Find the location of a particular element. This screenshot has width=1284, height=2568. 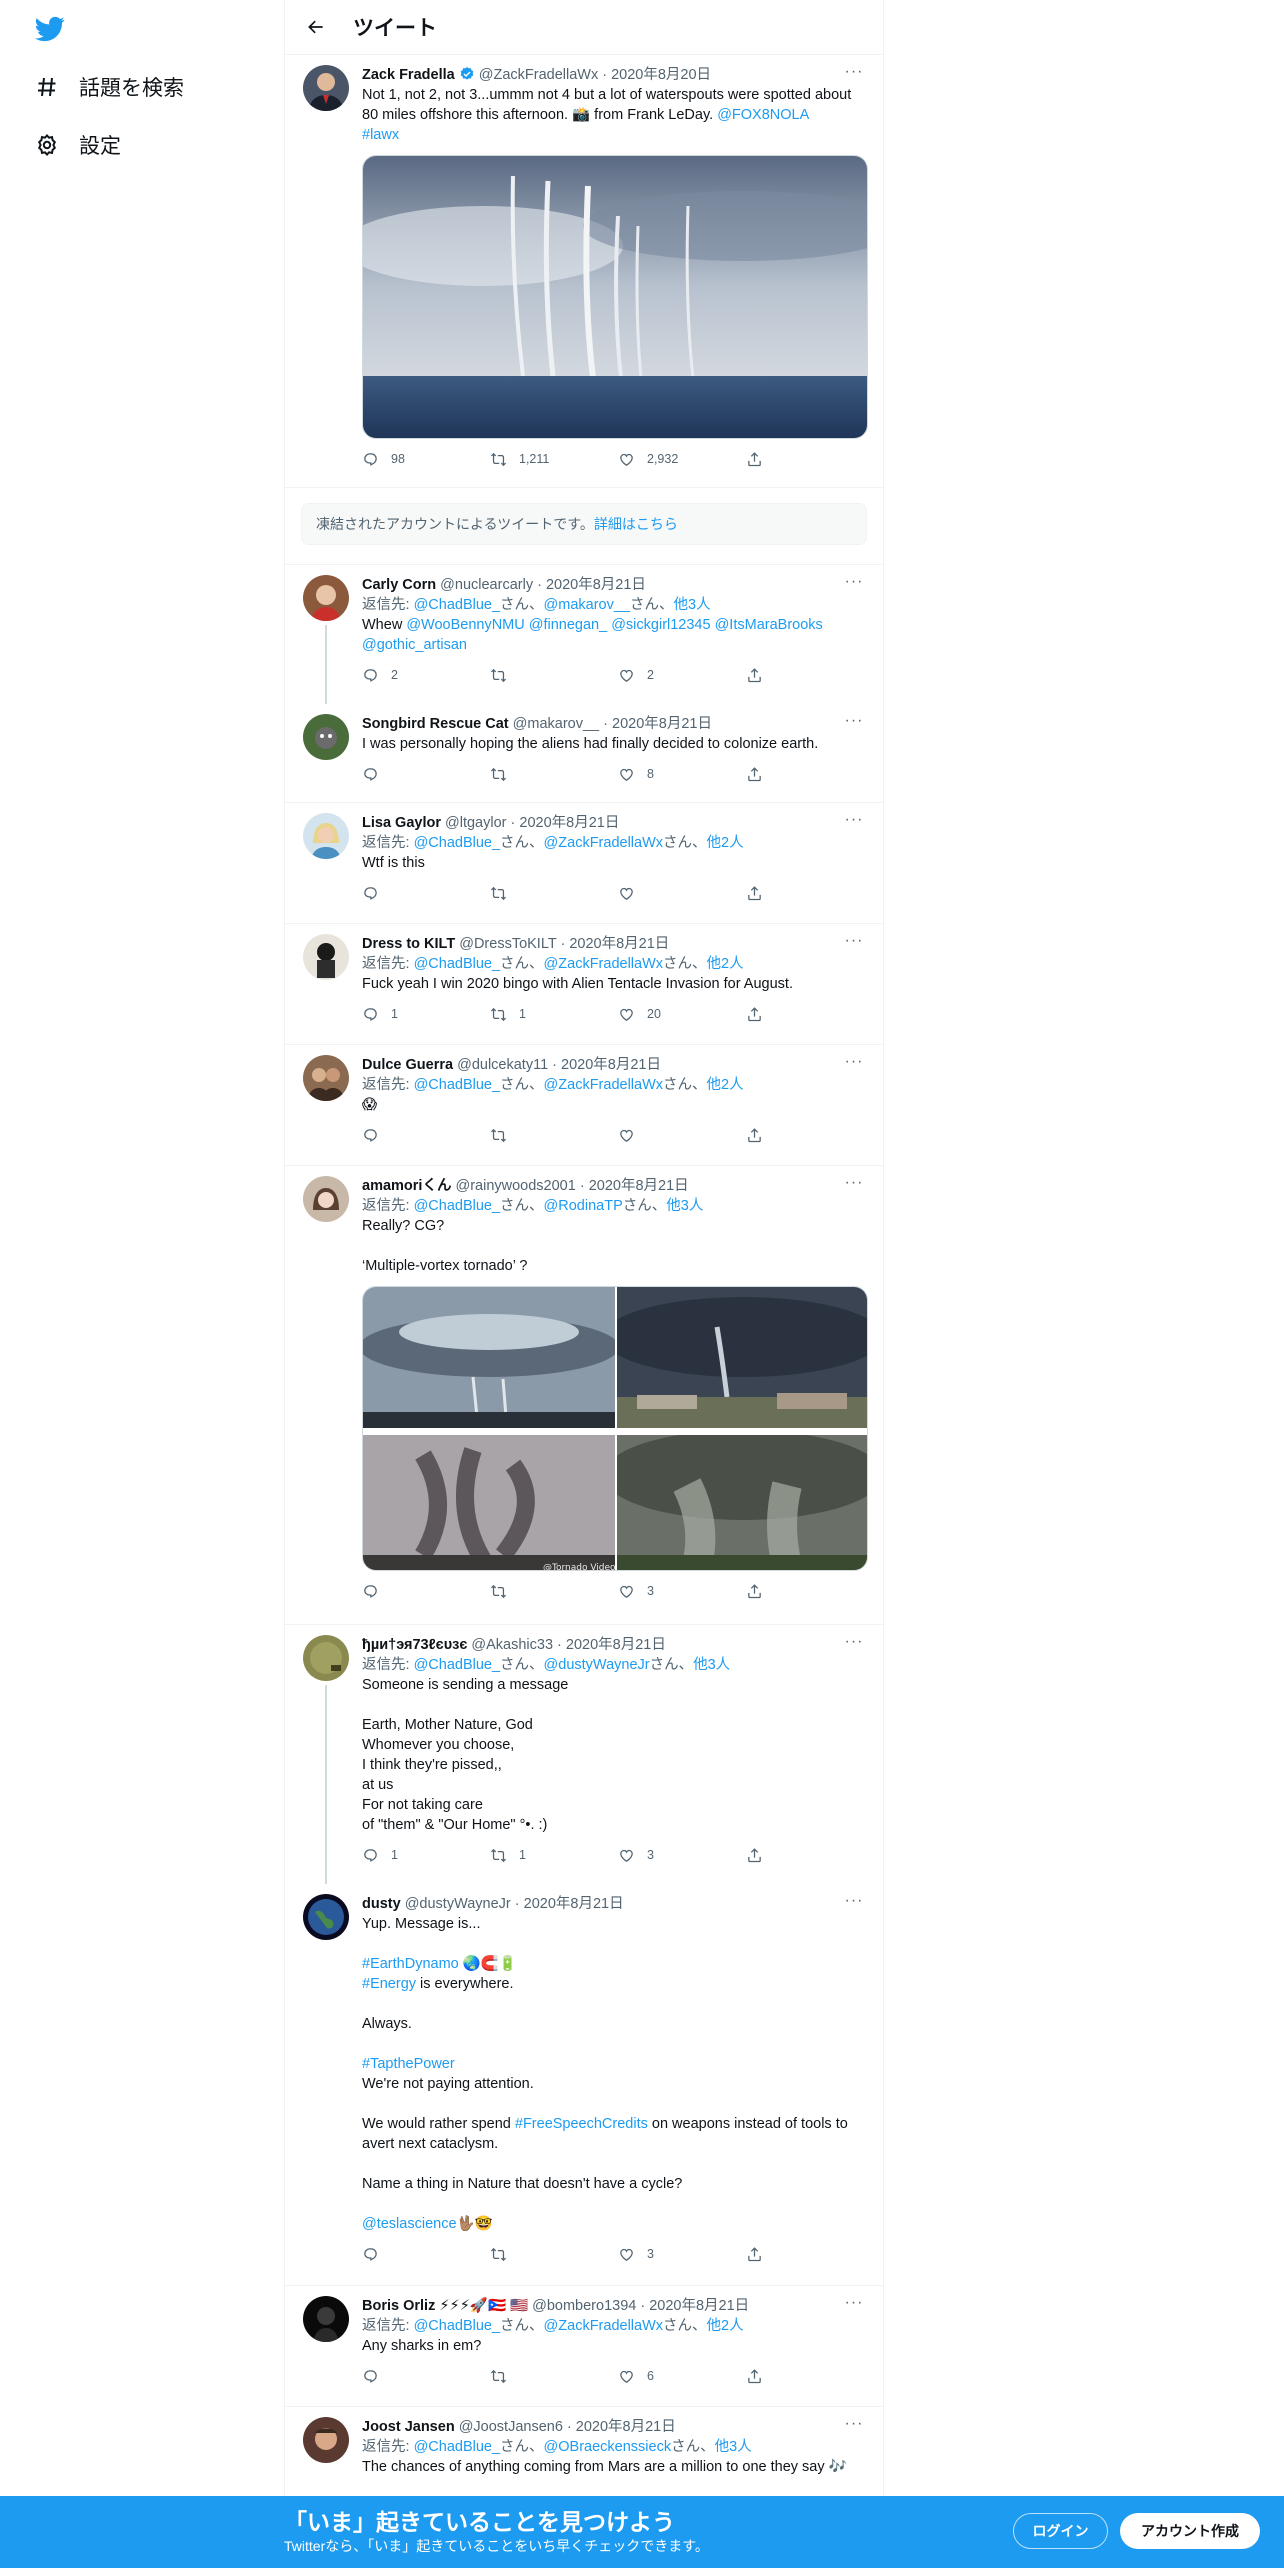

handle: @Akashic33 is located at coordinates (512, 1645).